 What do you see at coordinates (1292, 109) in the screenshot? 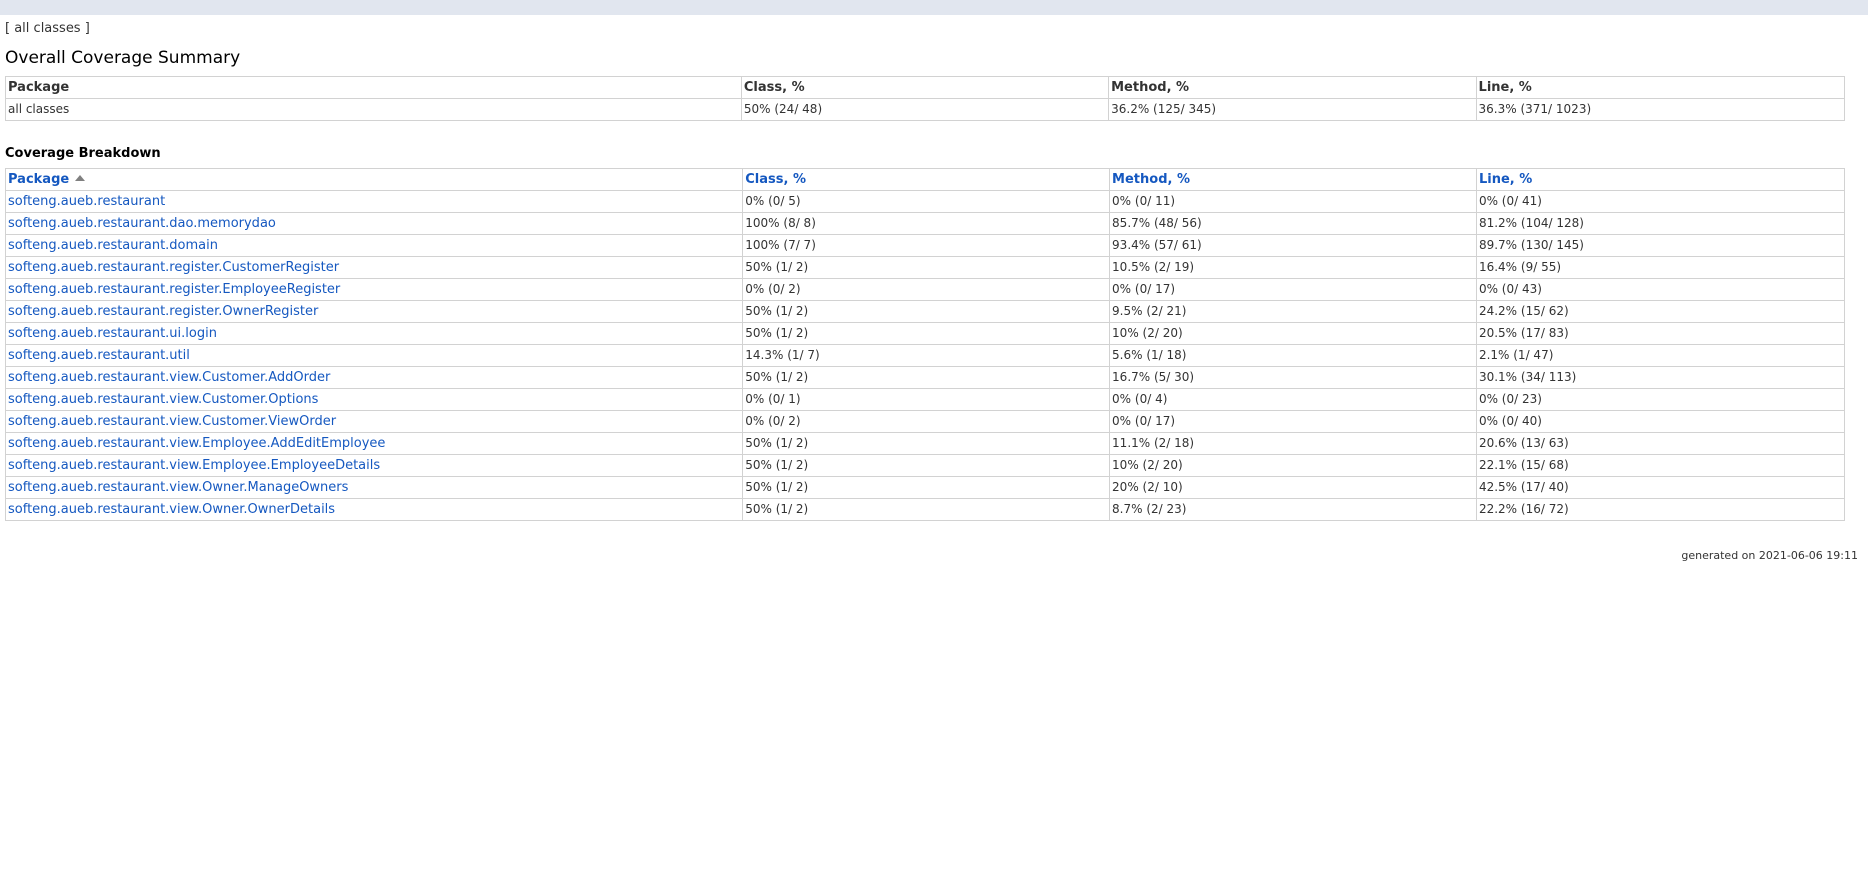
I see `summary-method-cell: 36.2% (125/ 345)` at bounding box center [1292, 109].